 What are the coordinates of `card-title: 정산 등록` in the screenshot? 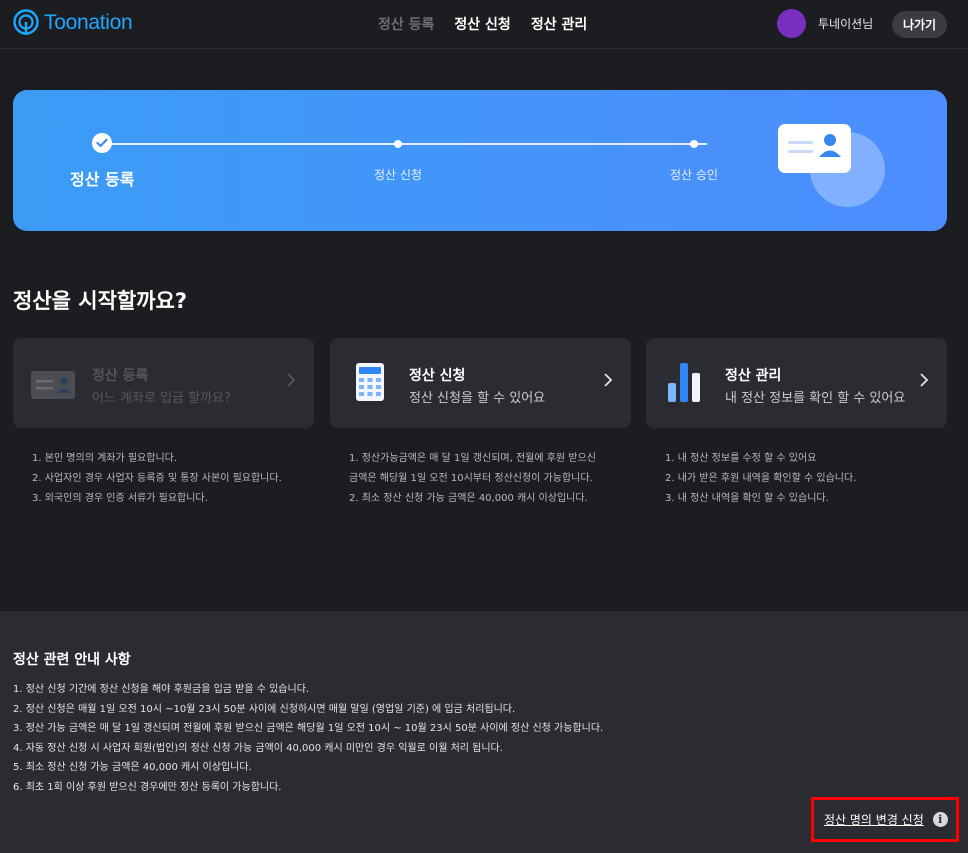 It's located at (120, 376).